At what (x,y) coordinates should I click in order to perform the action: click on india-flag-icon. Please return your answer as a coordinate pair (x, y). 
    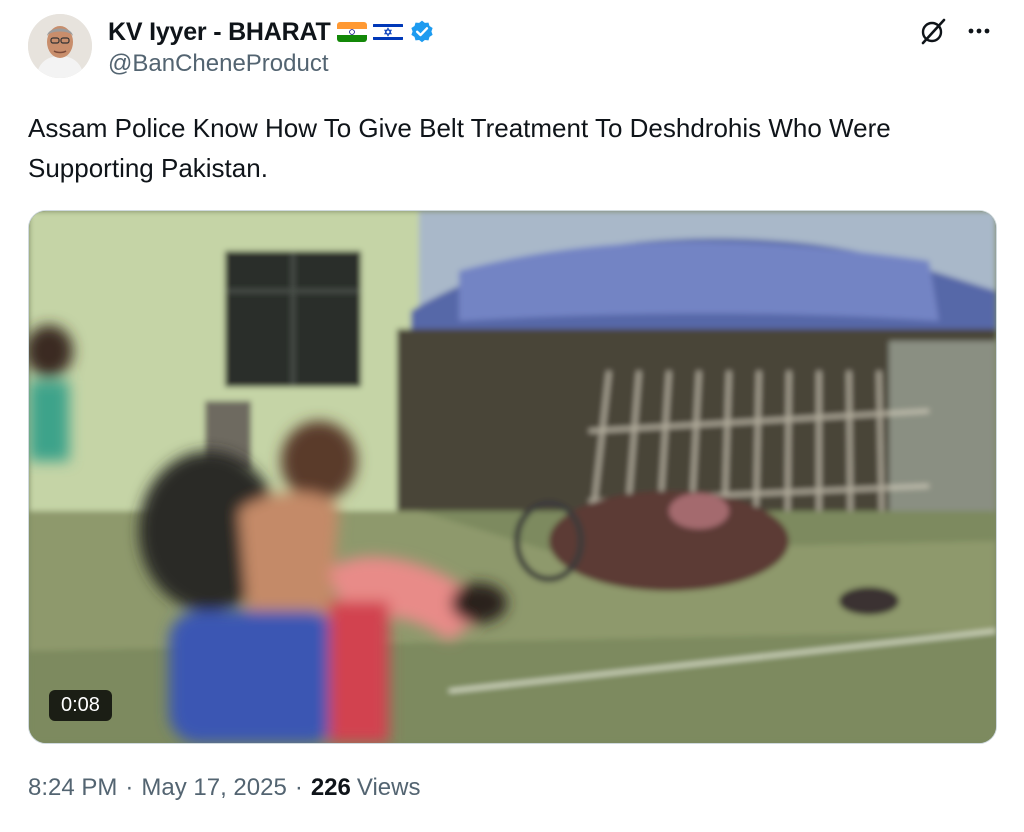
    Looking at the image, I should click on (351, 32).